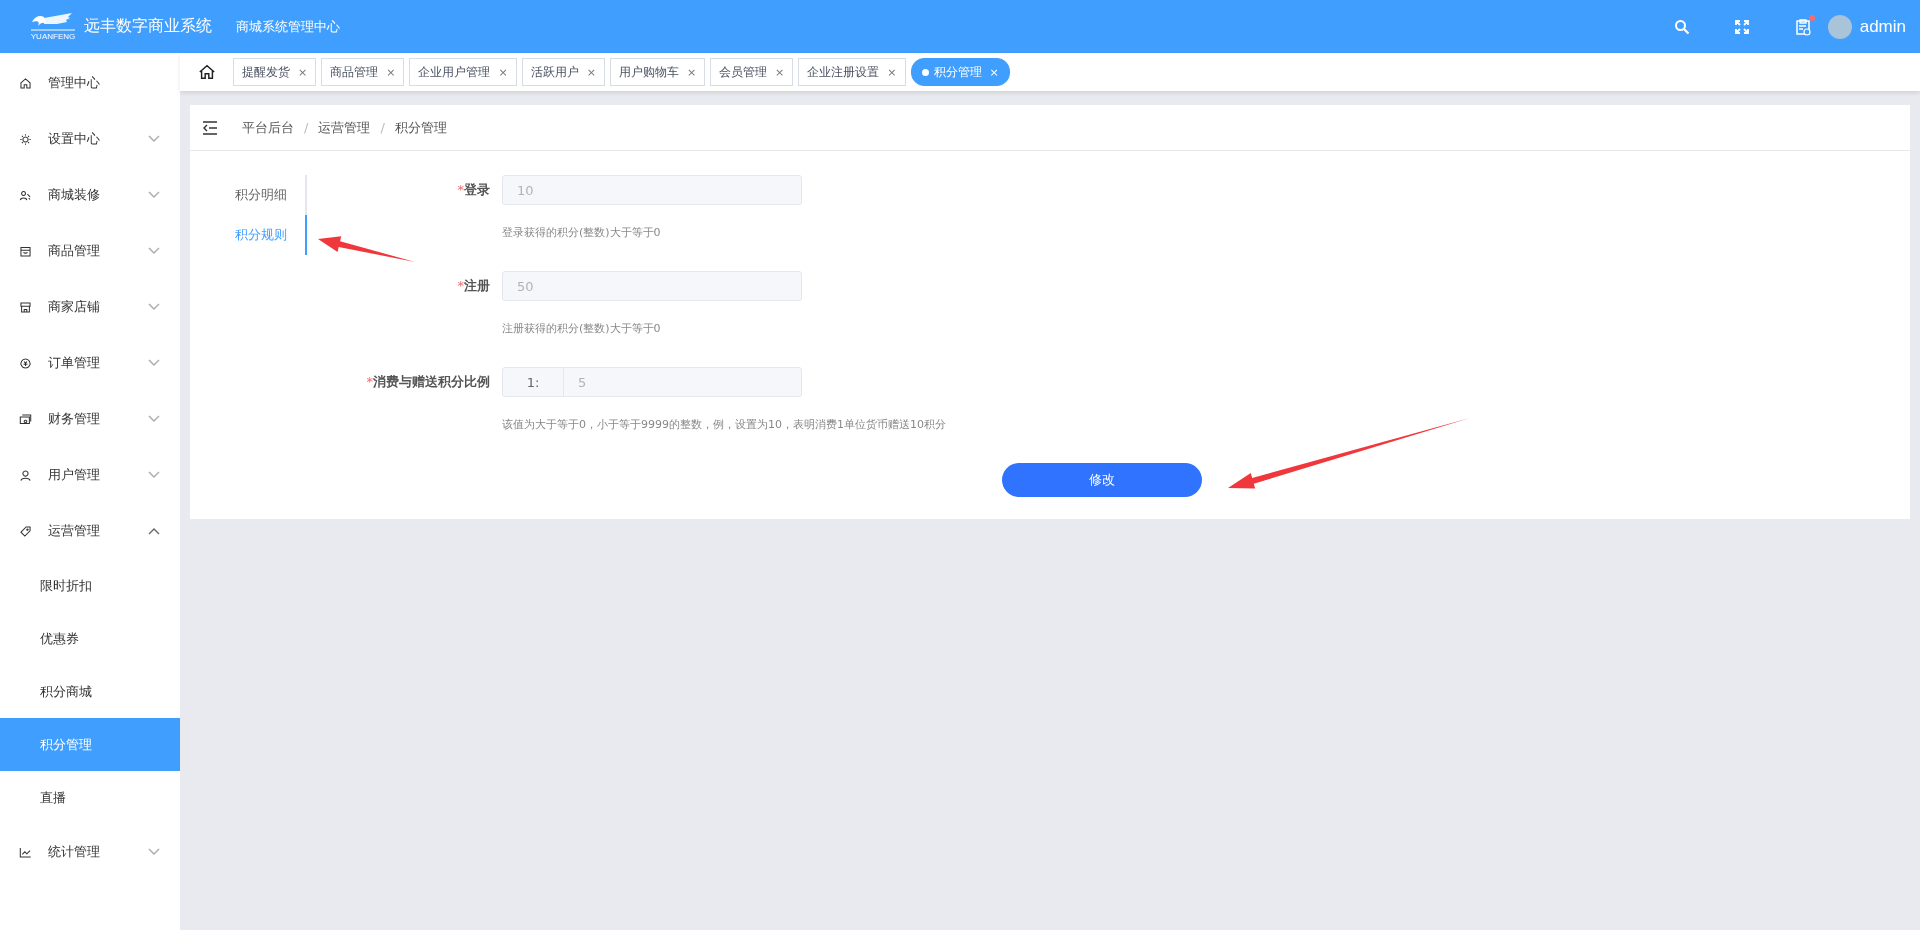  Describe the element at coordinates (275, 72) in the screenshot. I see `page-tab: 提醒发货 ×` at that location.